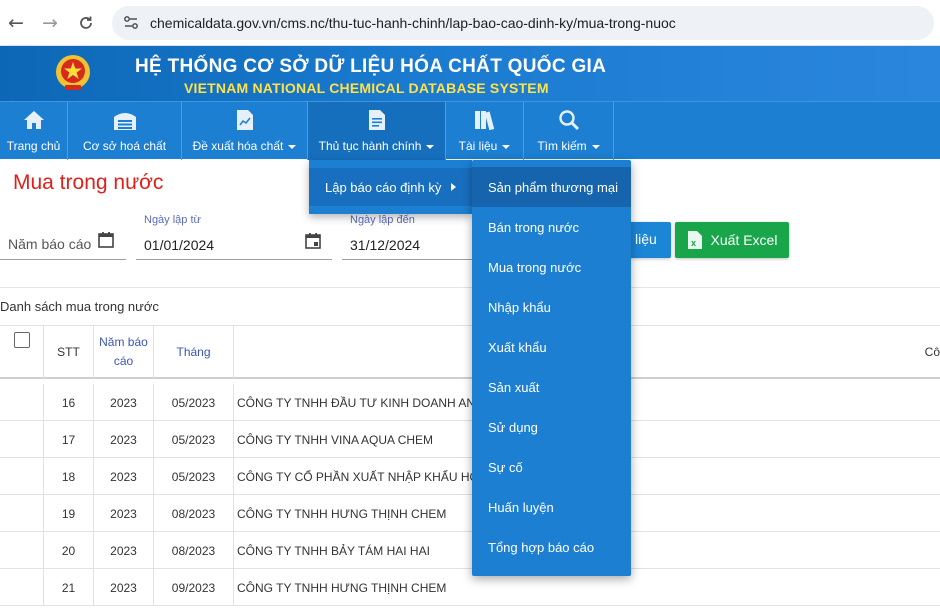 This screenshot has width=940, height=608. What do you see at coordinates (125, 131) in the screenshot?
I see `nav-item-chemical-facilities: Cơ sở hoá chất` at bounding box center [125, 131].